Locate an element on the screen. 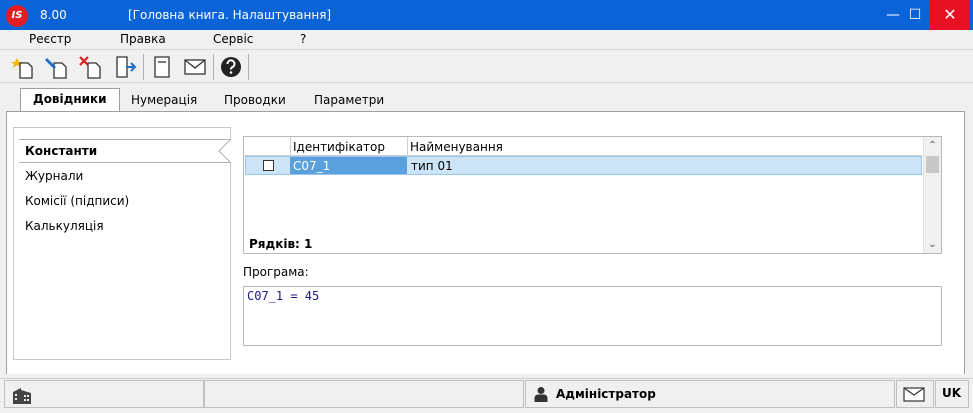 Image resolution: width=973 pixels, height=413 pixels. sidebar-item-constants: Константи is located at coordinates (61, 151).